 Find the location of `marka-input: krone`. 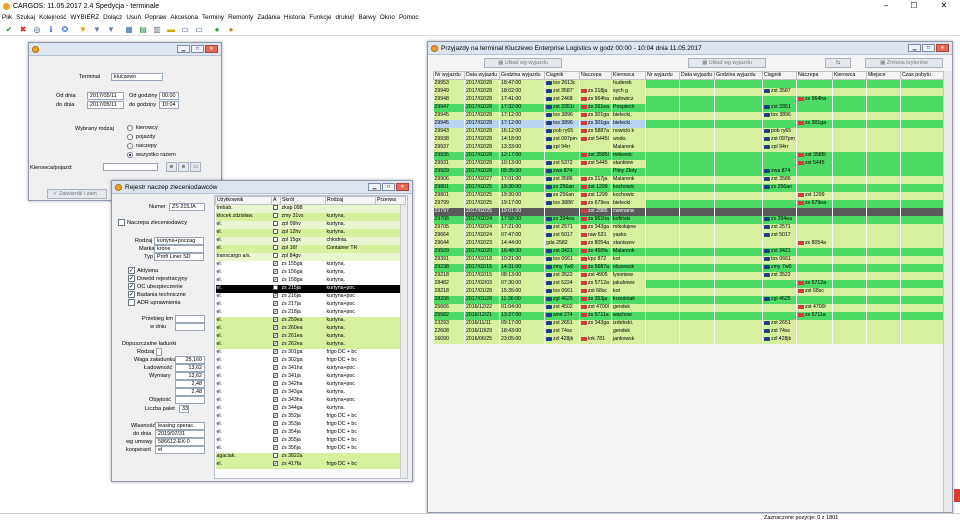

marka-input: krone is located at coordinates (179, 249).